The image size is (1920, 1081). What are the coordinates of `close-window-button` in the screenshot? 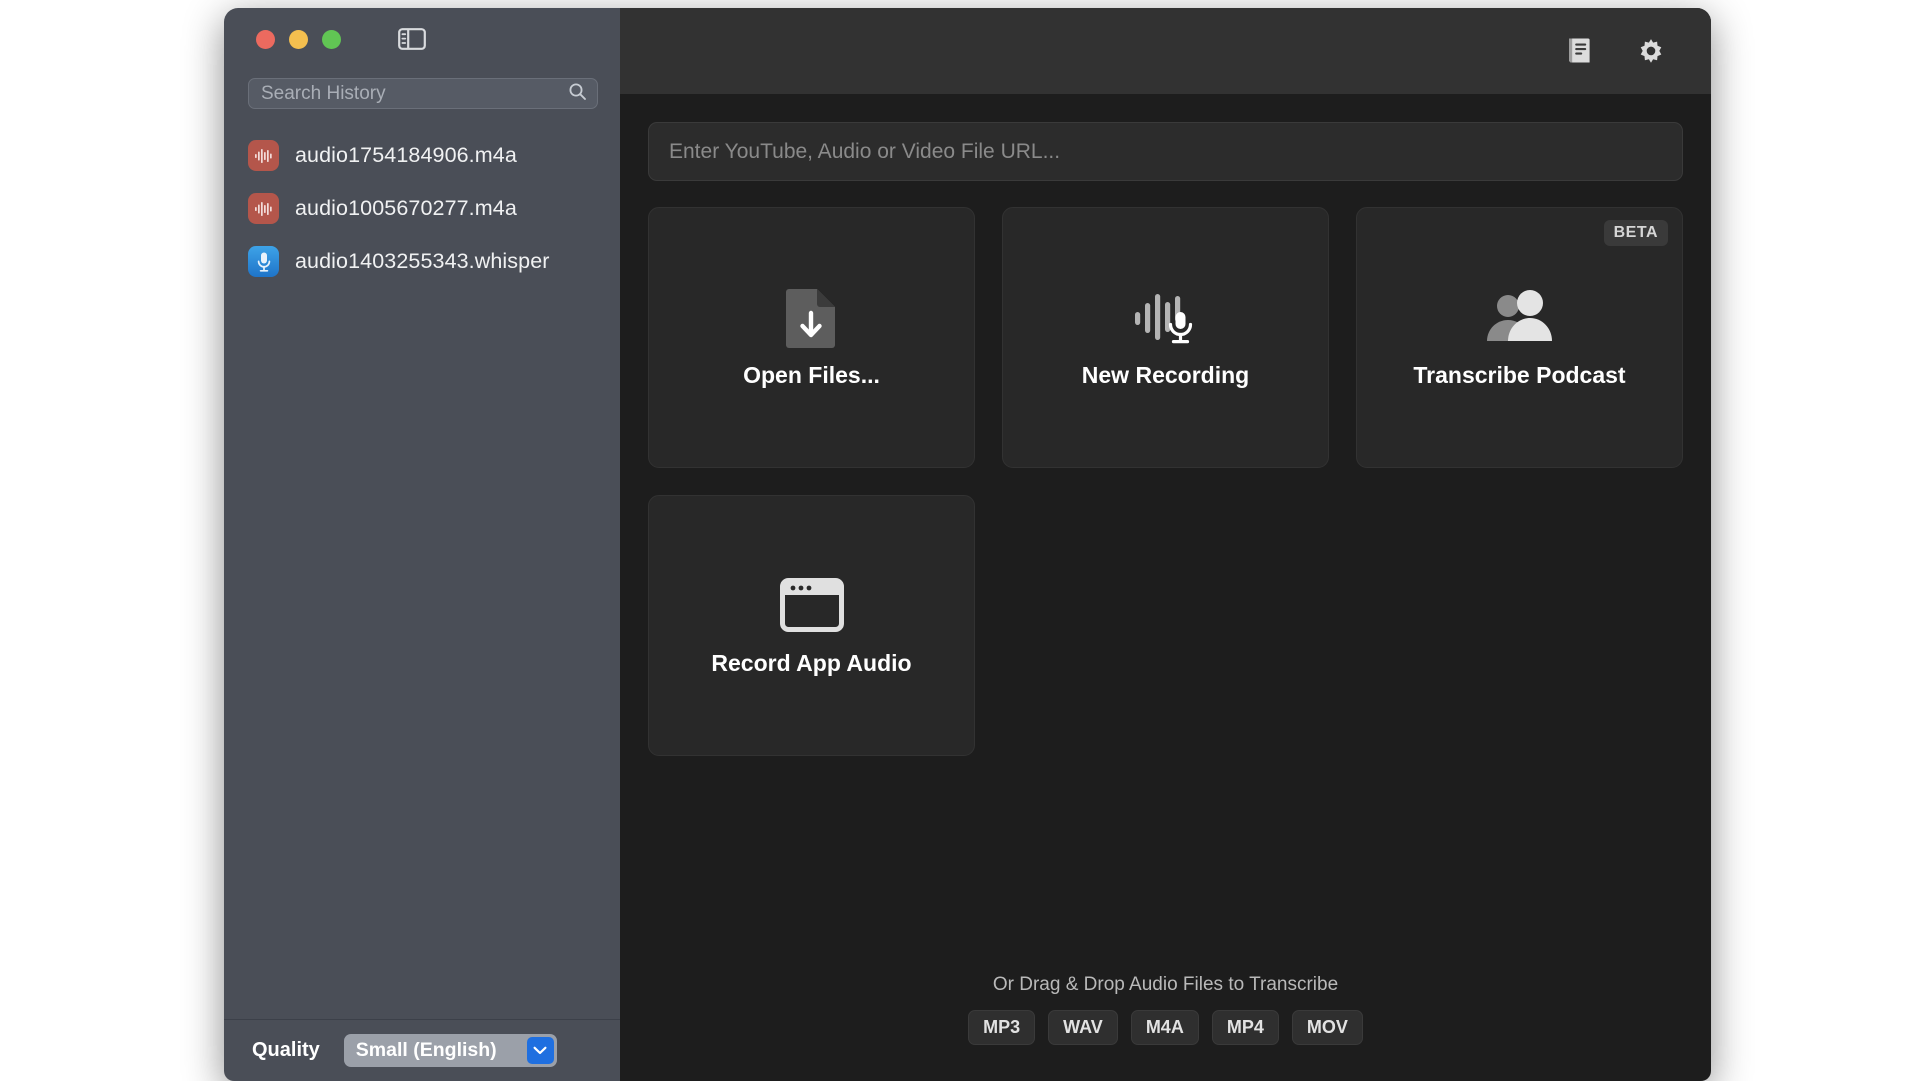 It's located at (265, 39).